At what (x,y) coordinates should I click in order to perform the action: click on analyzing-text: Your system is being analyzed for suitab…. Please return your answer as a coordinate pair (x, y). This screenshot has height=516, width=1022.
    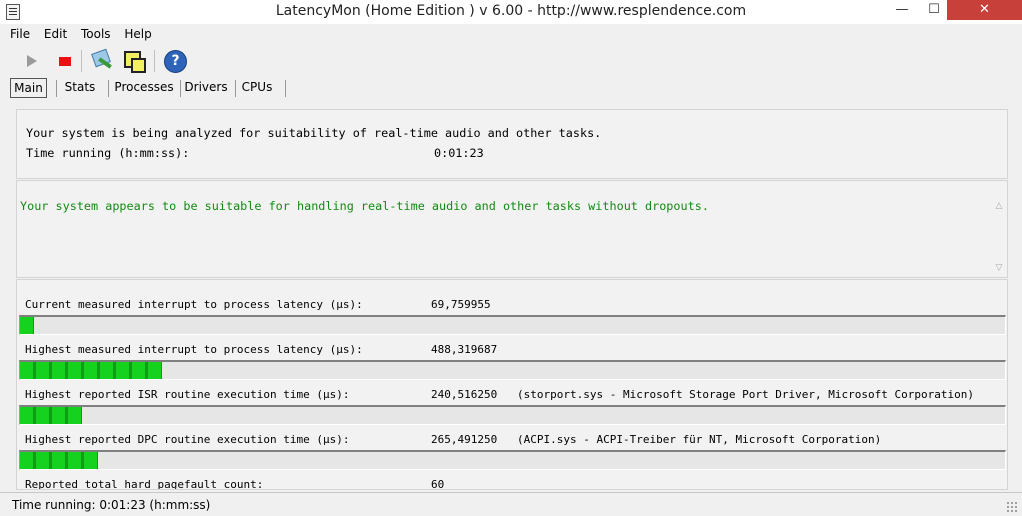
    Looking at the image, I should click on (314, 133).